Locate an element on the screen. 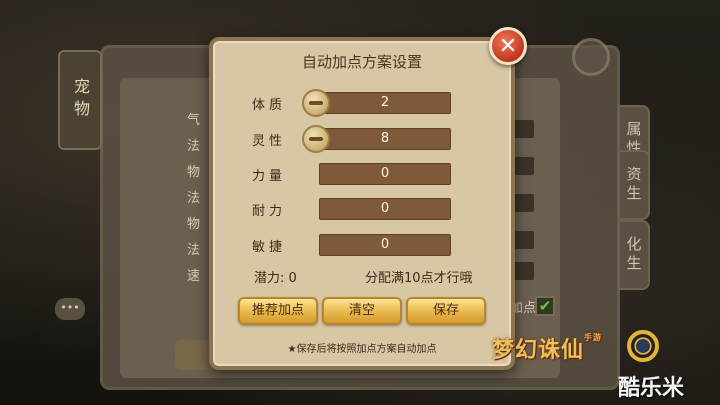 This screenshot has width=720, height=405. stat-value: 2 is located at coordinates (385, 103).